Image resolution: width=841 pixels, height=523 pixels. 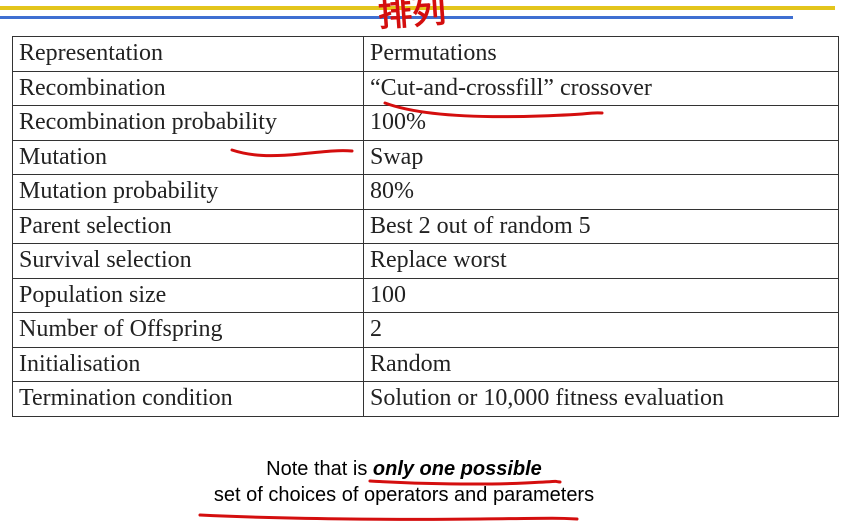 What do you see at coordinates (601, 88) in the screenshot?
I see `row-value: “Cut-and-crossfill” crossover` at bounding box center [601, 88].